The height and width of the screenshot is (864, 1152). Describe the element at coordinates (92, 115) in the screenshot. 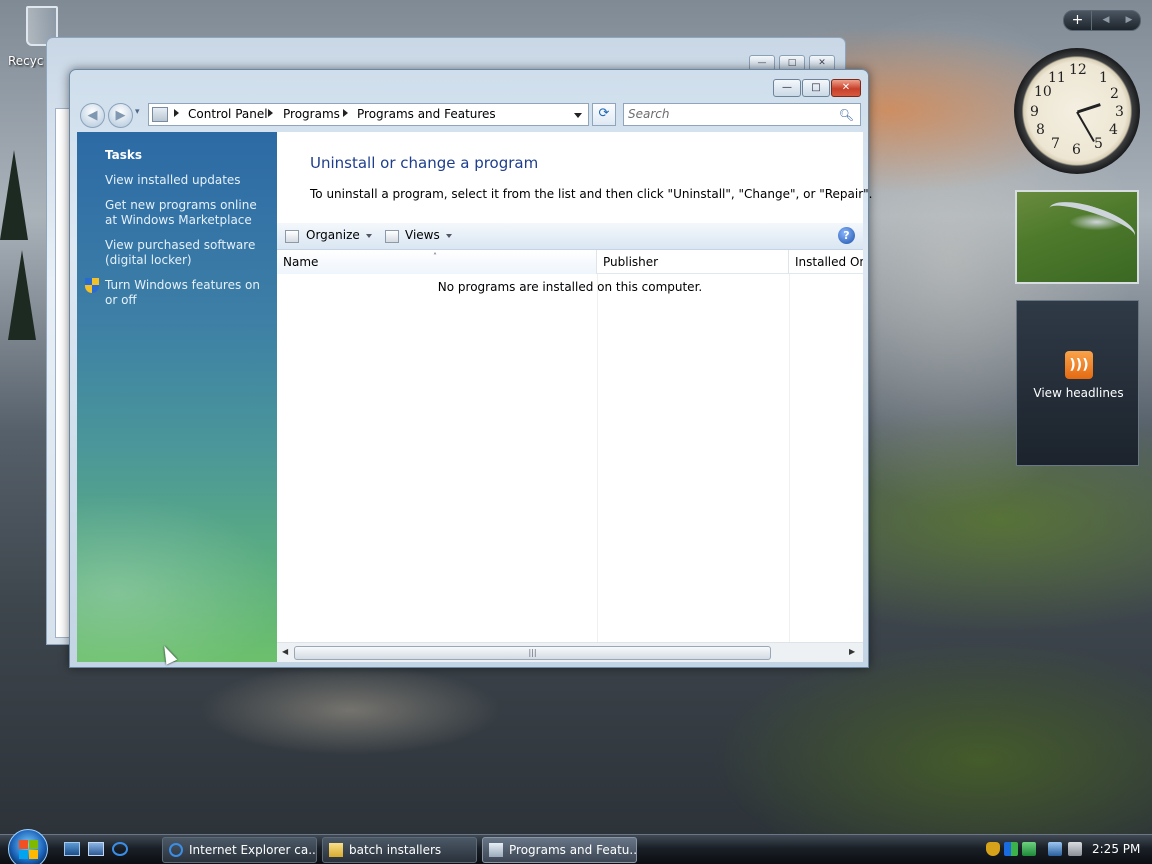

I see `back-button: ◀` at that location.